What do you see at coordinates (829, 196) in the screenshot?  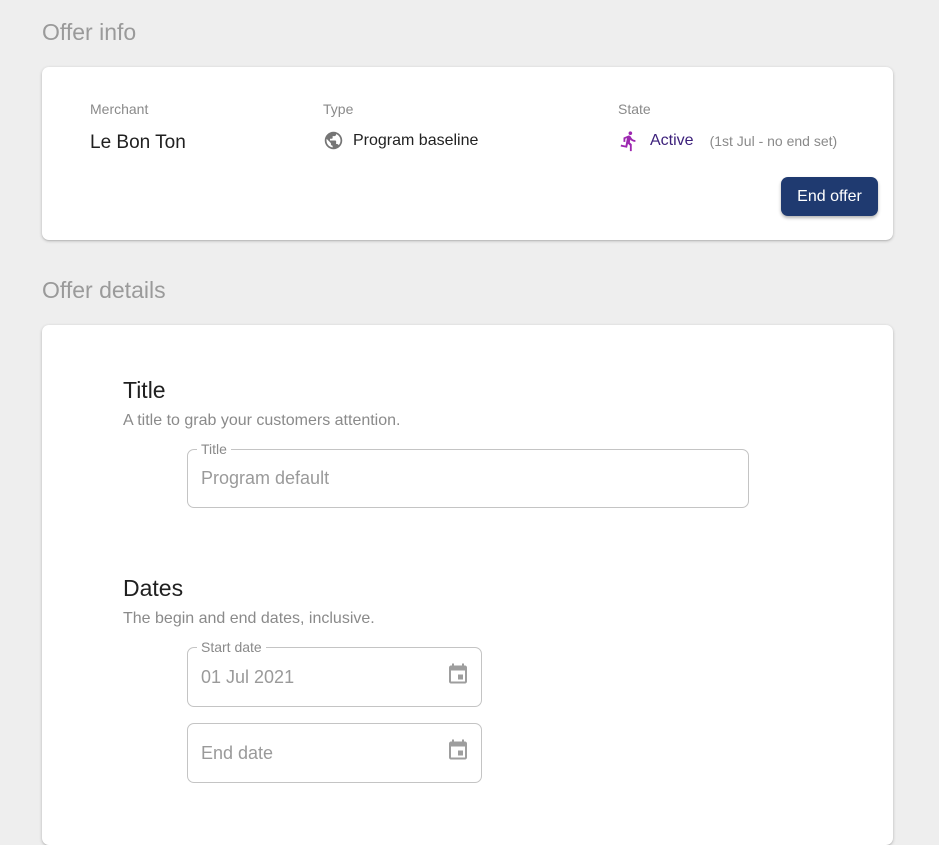 I see `end-offer-button: End offer` at bounding box center [829, 196].